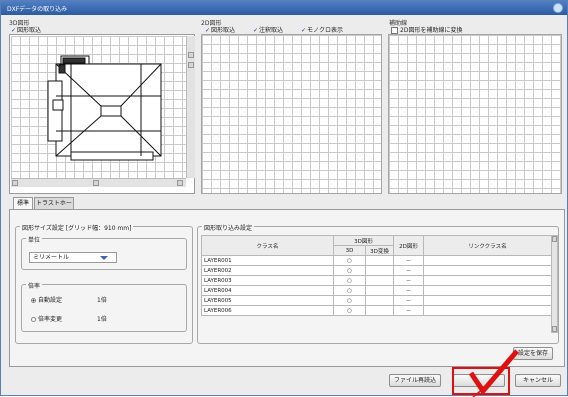 The height and width of the screenshot is (397, 568). Describe the element at coordinates (415, 380) in the screenshot. I see `reload-file-button: ファイル再読込` at that location.